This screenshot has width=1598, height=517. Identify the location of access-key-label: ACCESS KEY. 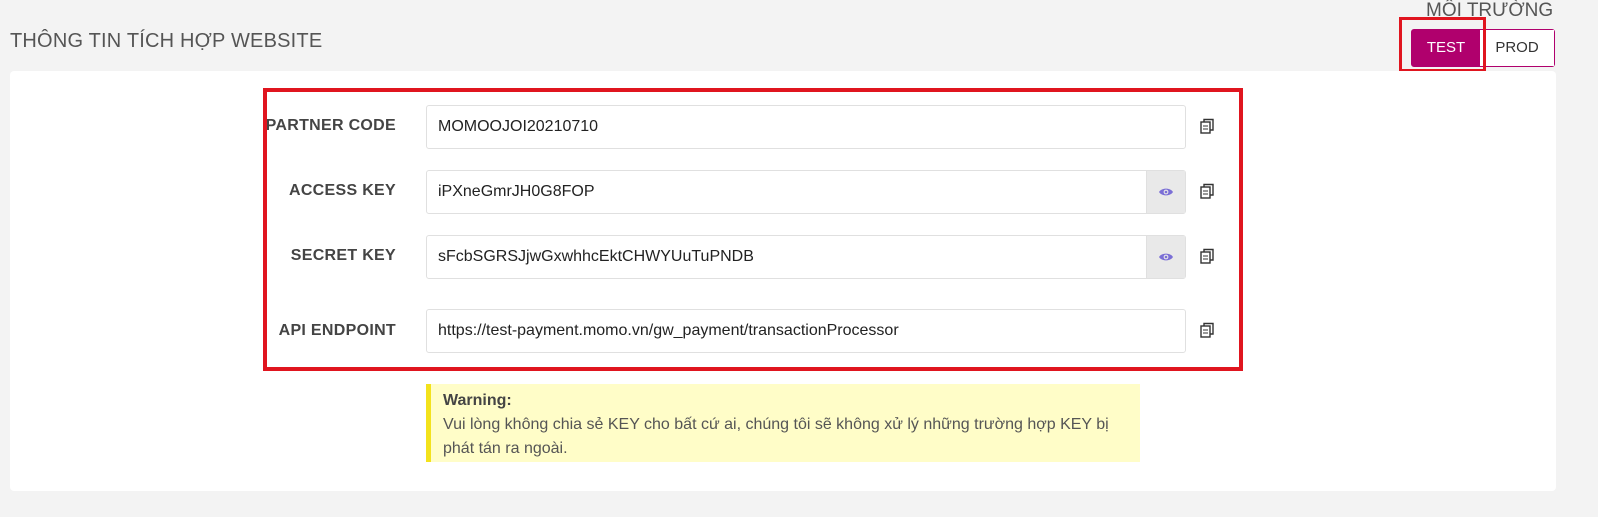
(342, 190).